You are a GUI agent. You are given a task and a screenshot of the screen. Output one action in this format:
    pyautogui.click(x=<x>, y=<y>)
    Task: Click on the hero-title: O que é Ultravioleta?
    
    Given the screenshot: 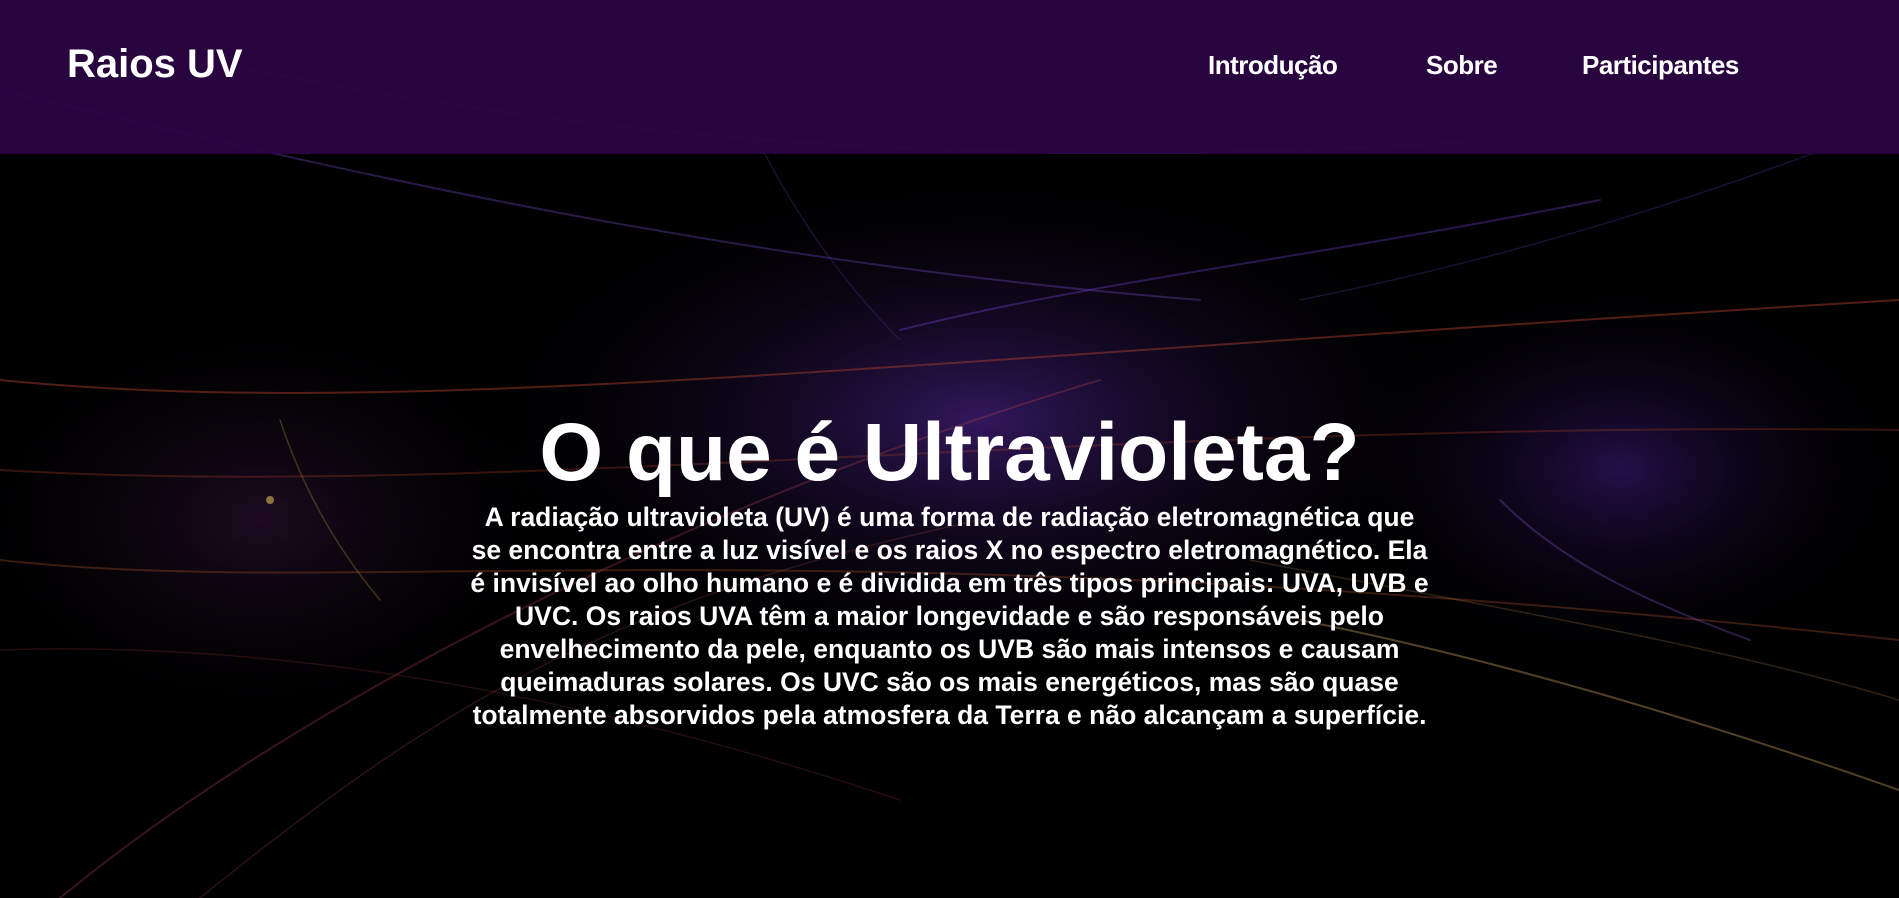 What is the action you would take?
    pyautogui.click(x=949, y=452)
    